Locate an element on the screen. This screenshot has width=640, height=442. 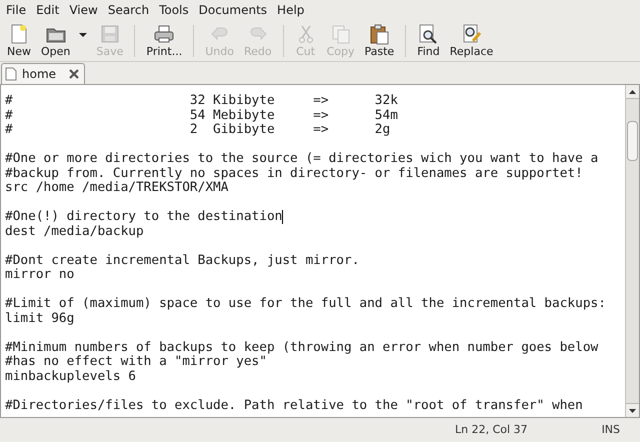
code-line: limit 96g is located at coordinates (39, 319).